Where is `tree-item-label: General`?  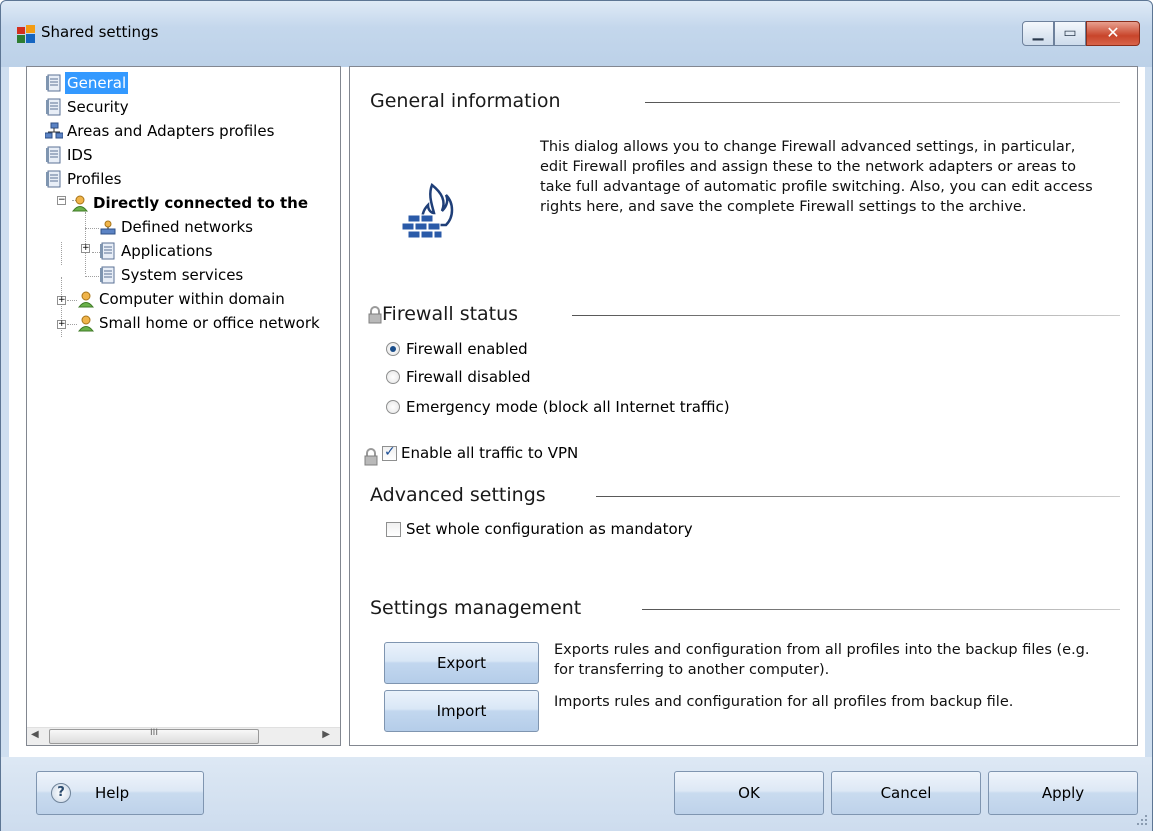 tree-item-label: General is located at coordinates (97, 83).